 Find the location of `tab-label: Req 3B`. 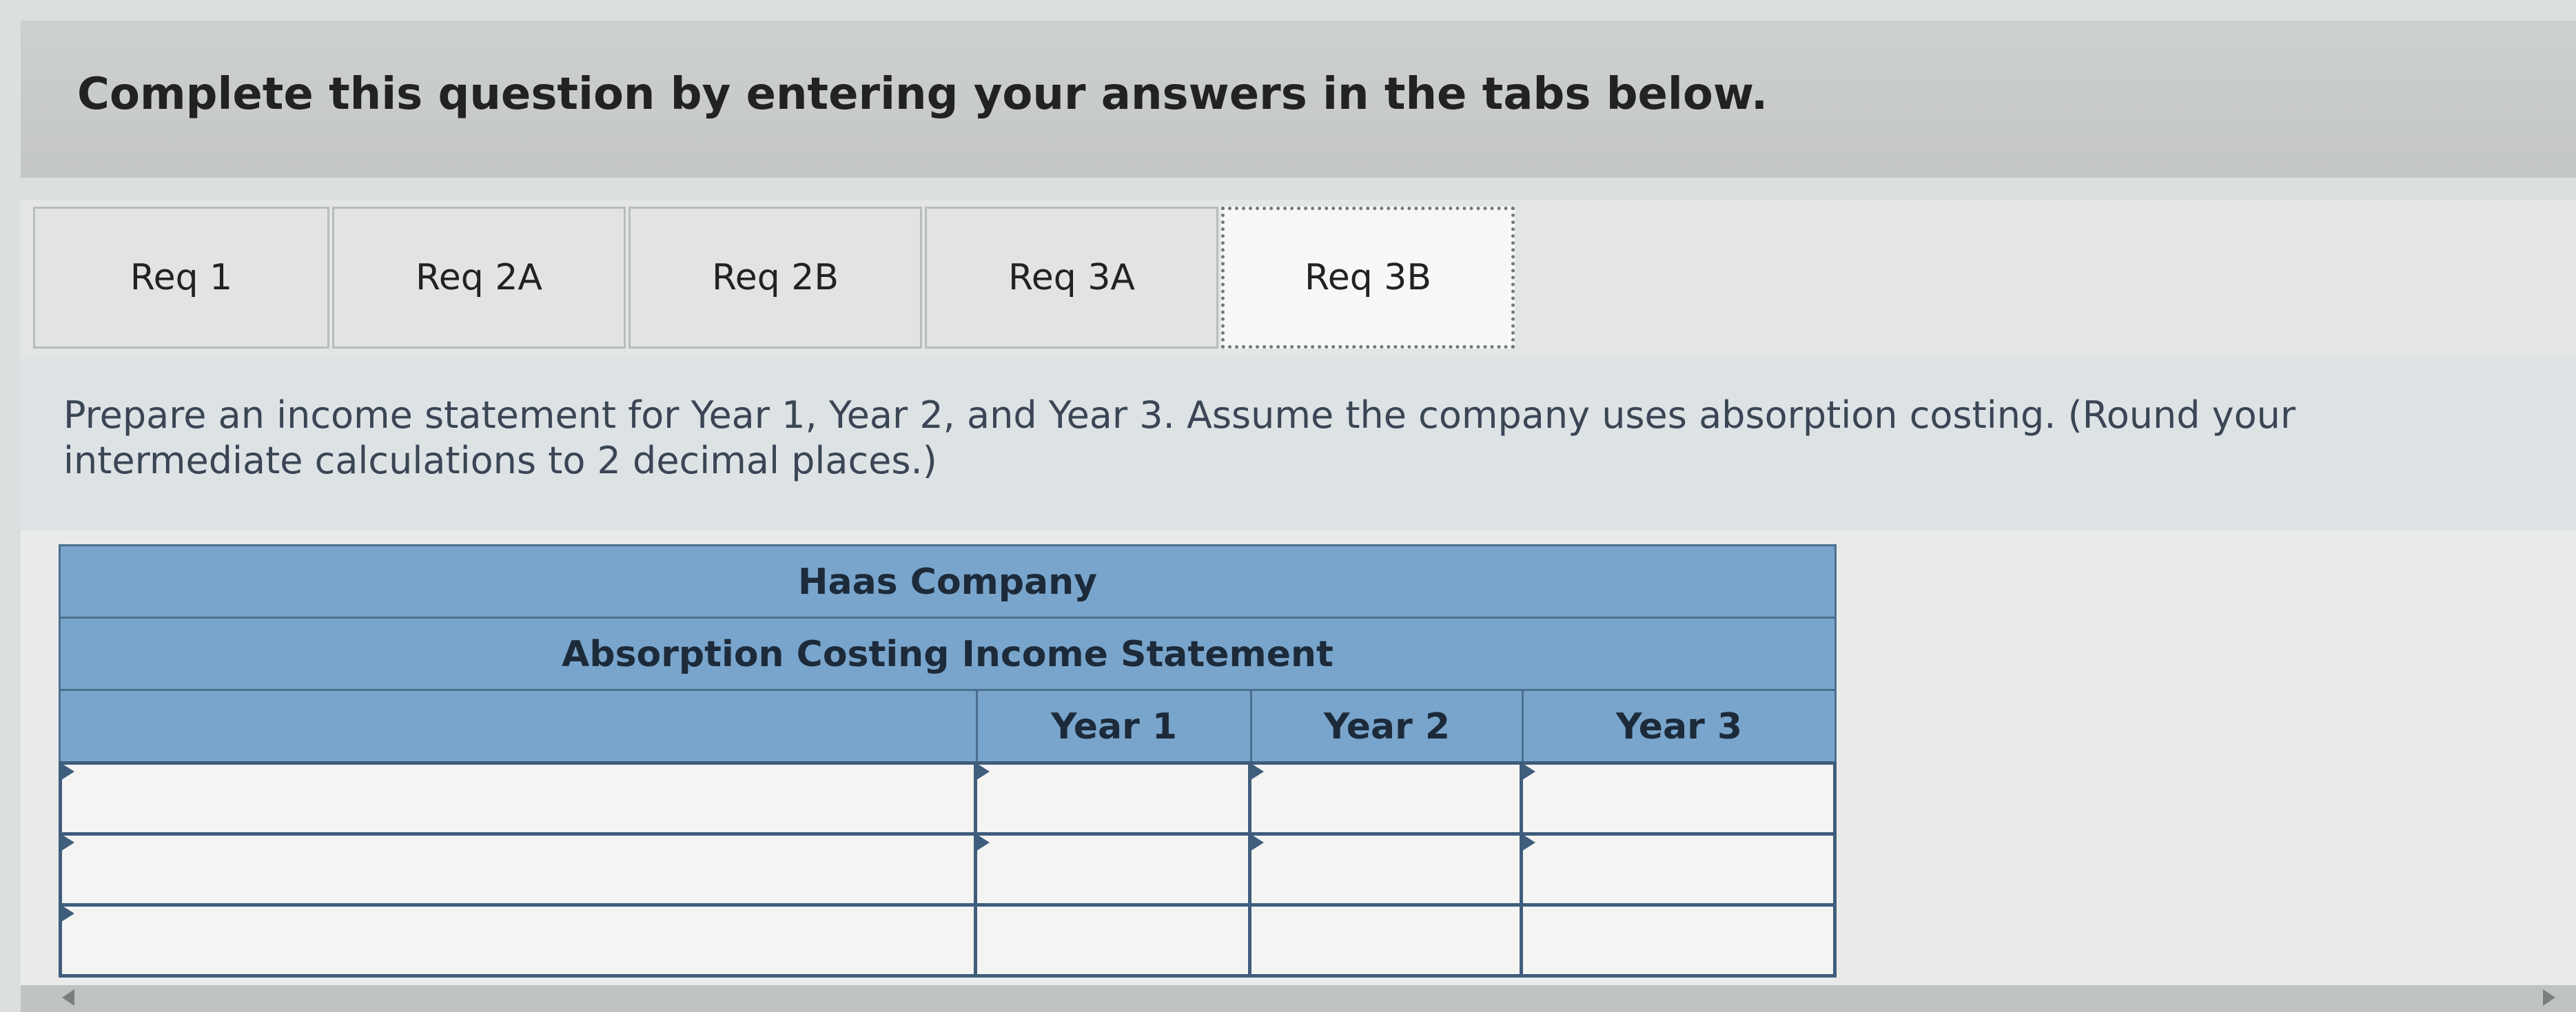

tab-label: Req 3B is located at coordinates (1368, 277).